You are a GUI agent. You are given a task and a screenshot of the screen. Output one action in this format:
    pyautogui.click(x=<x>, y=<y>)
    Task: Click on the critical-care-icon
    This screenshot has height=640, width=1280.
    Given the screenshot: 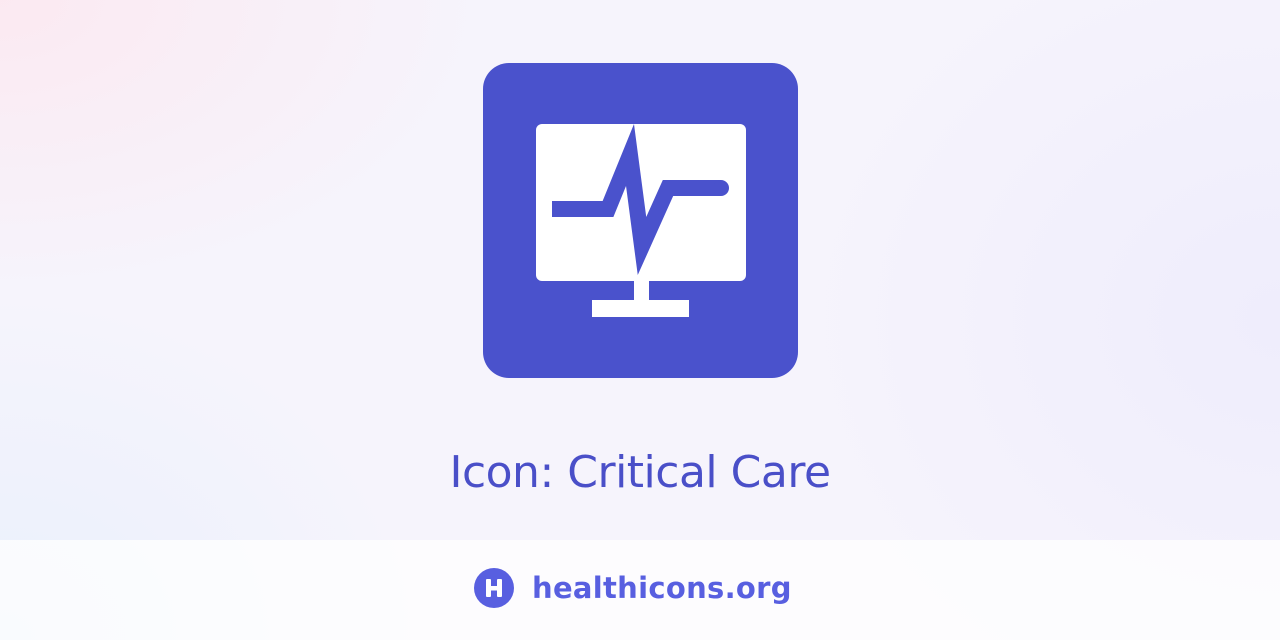 What is the action you would take?
    pyautogui.click(x=641, y=220)
    